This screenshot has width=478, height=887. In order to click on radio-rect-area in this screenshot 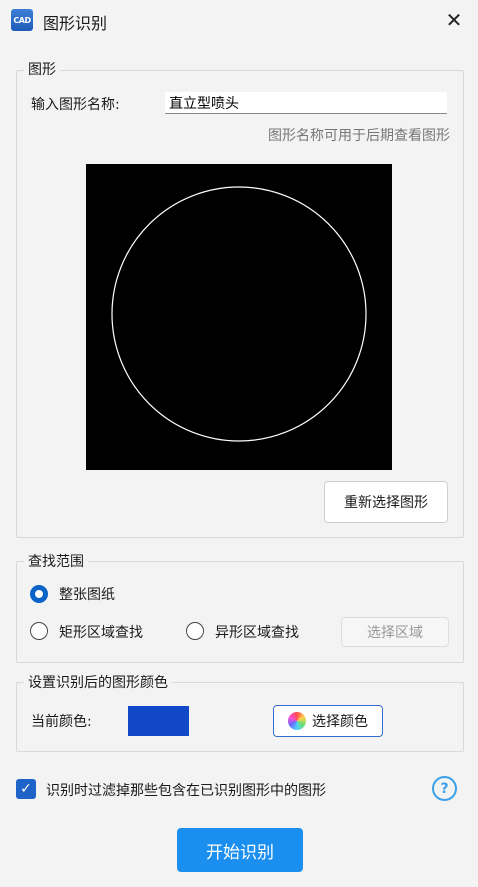, I will do `click(39, 631)`.